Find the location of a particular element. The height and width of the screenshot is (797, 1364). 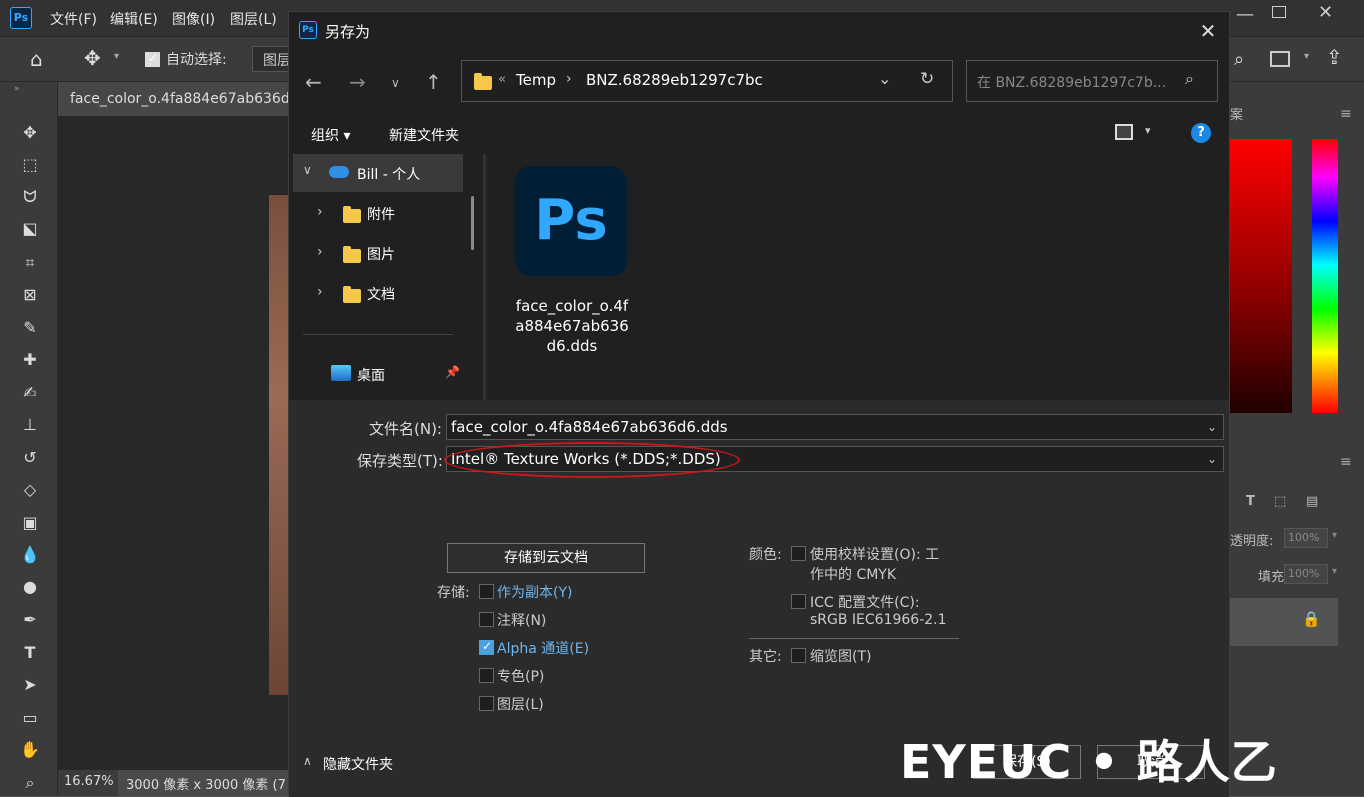

alpha-channels-checkbox is located at coordinates (486, 647).